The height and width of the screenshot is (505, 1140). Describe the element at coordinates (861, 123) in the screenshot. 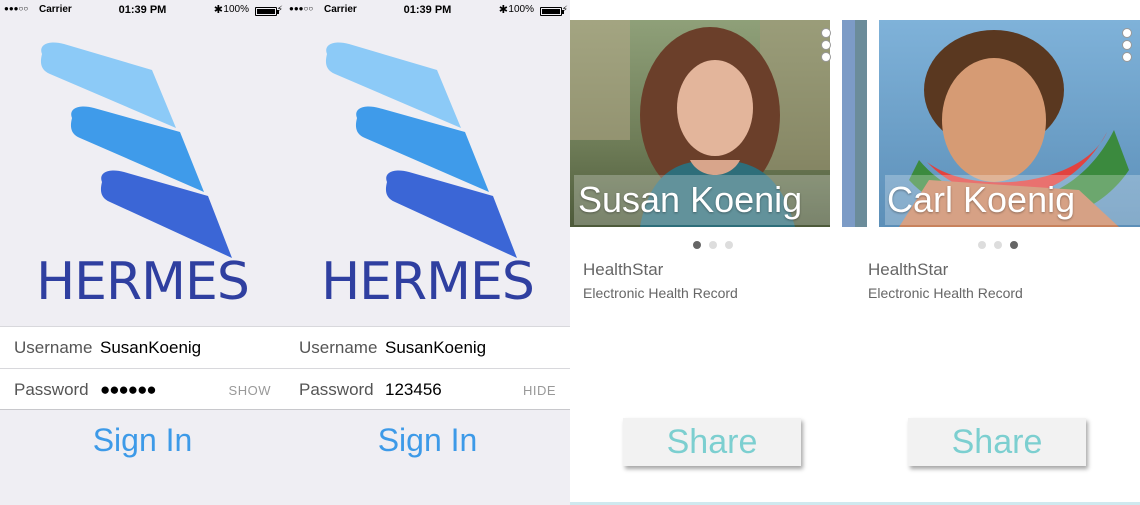

I see `previous-card-peek` at that location.